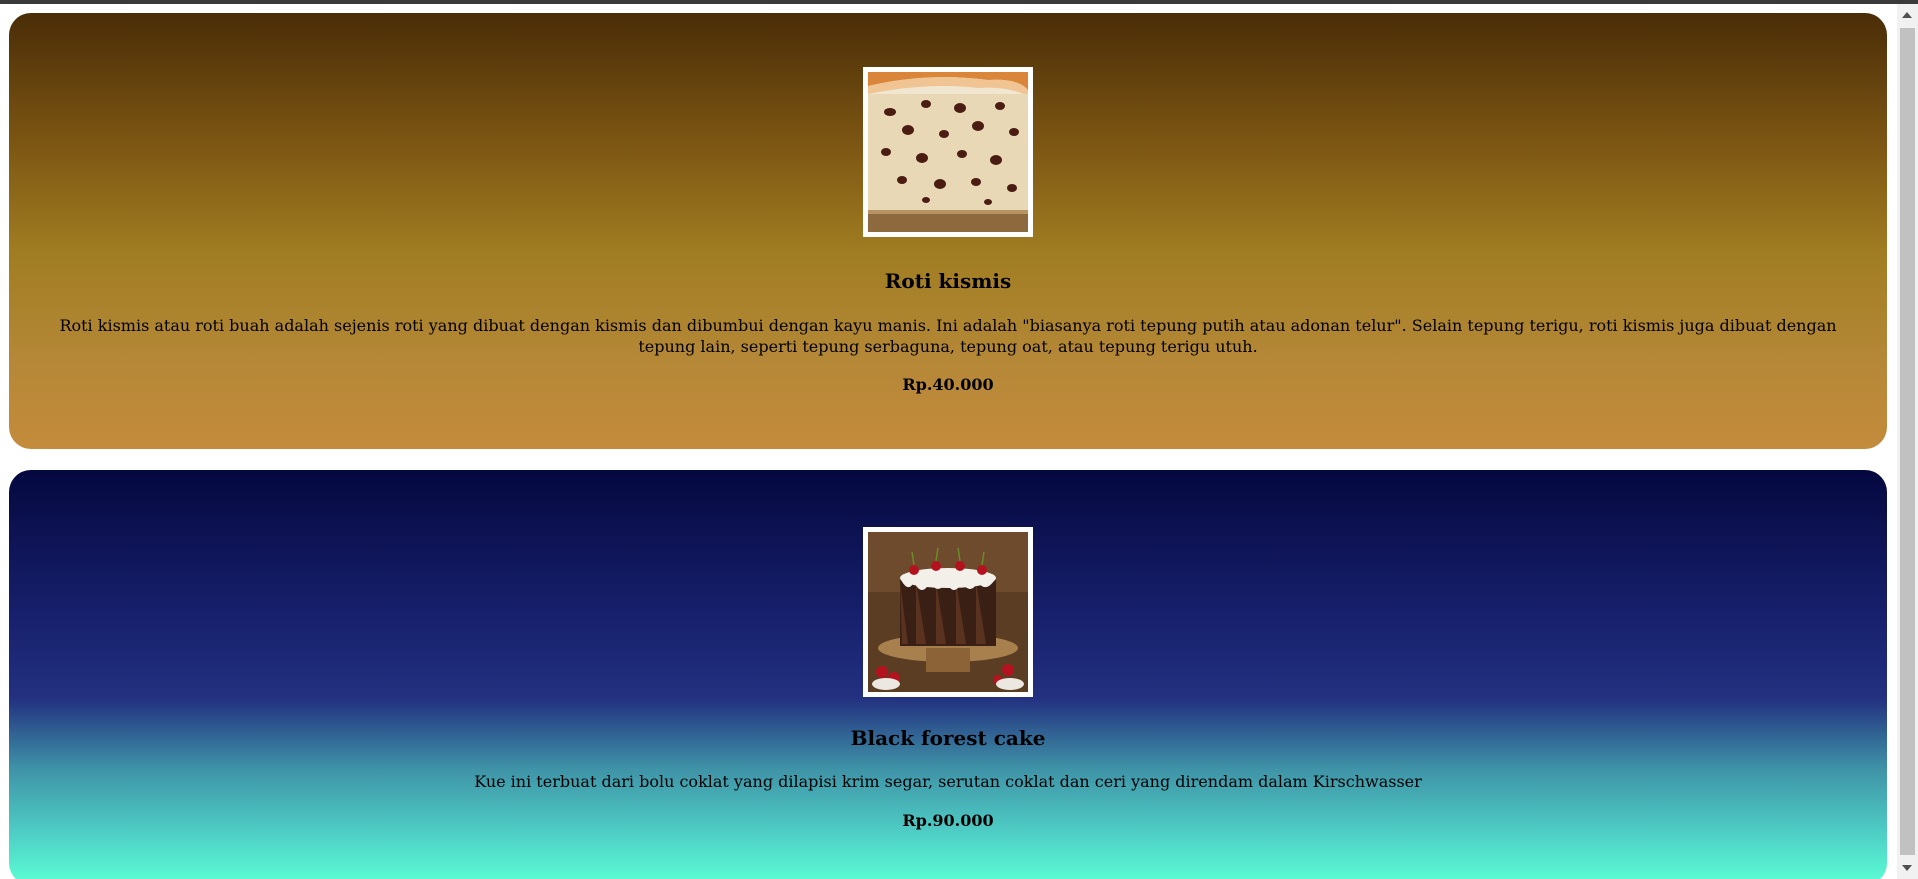 This screenshot has width=1918, height=879. Describe the element at coordinates (948, 820) in the screenshot. I see `product-price: Rp.90.000` at that location.